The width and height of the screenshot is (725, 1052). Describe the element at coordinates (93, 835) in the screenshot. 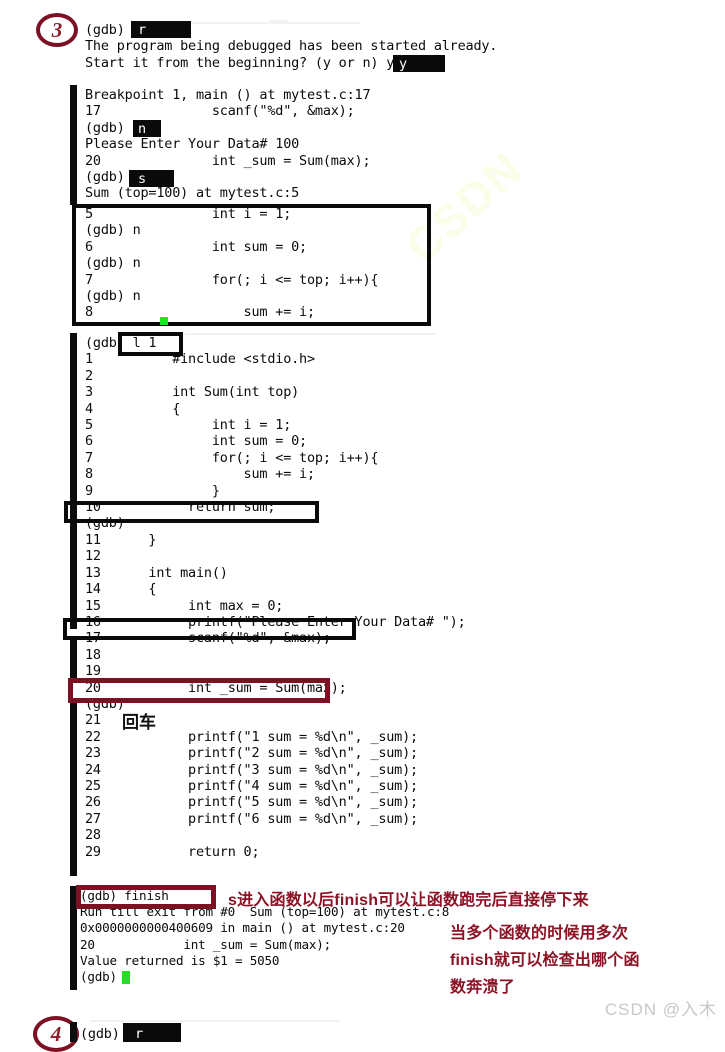

I see `terminal-line: 28` at that location.